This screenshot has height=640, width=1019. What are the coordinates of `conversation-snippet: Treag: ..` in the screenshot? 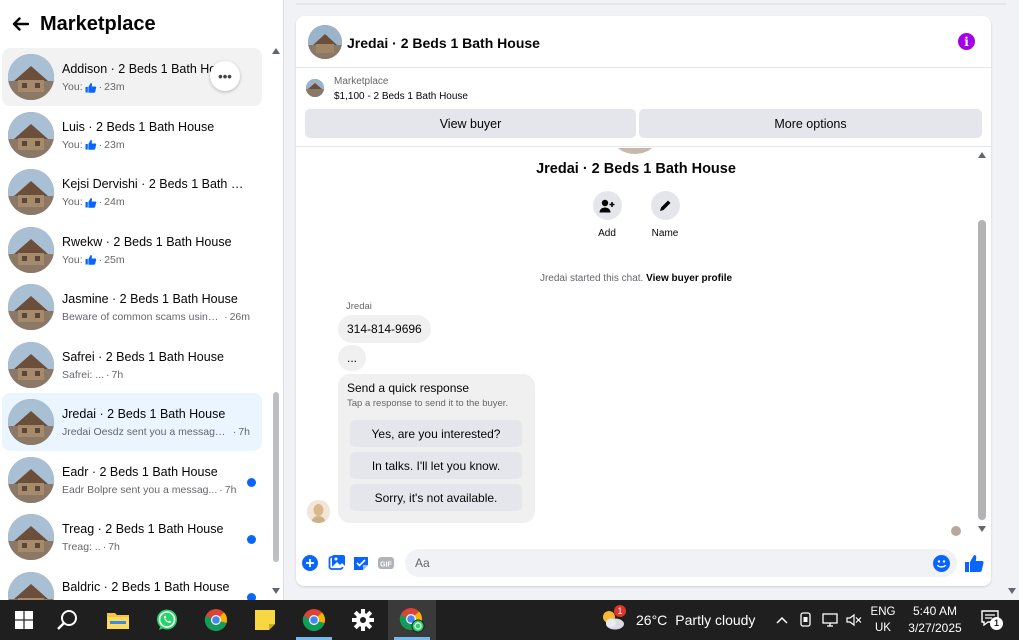 It's located at (81, 547).